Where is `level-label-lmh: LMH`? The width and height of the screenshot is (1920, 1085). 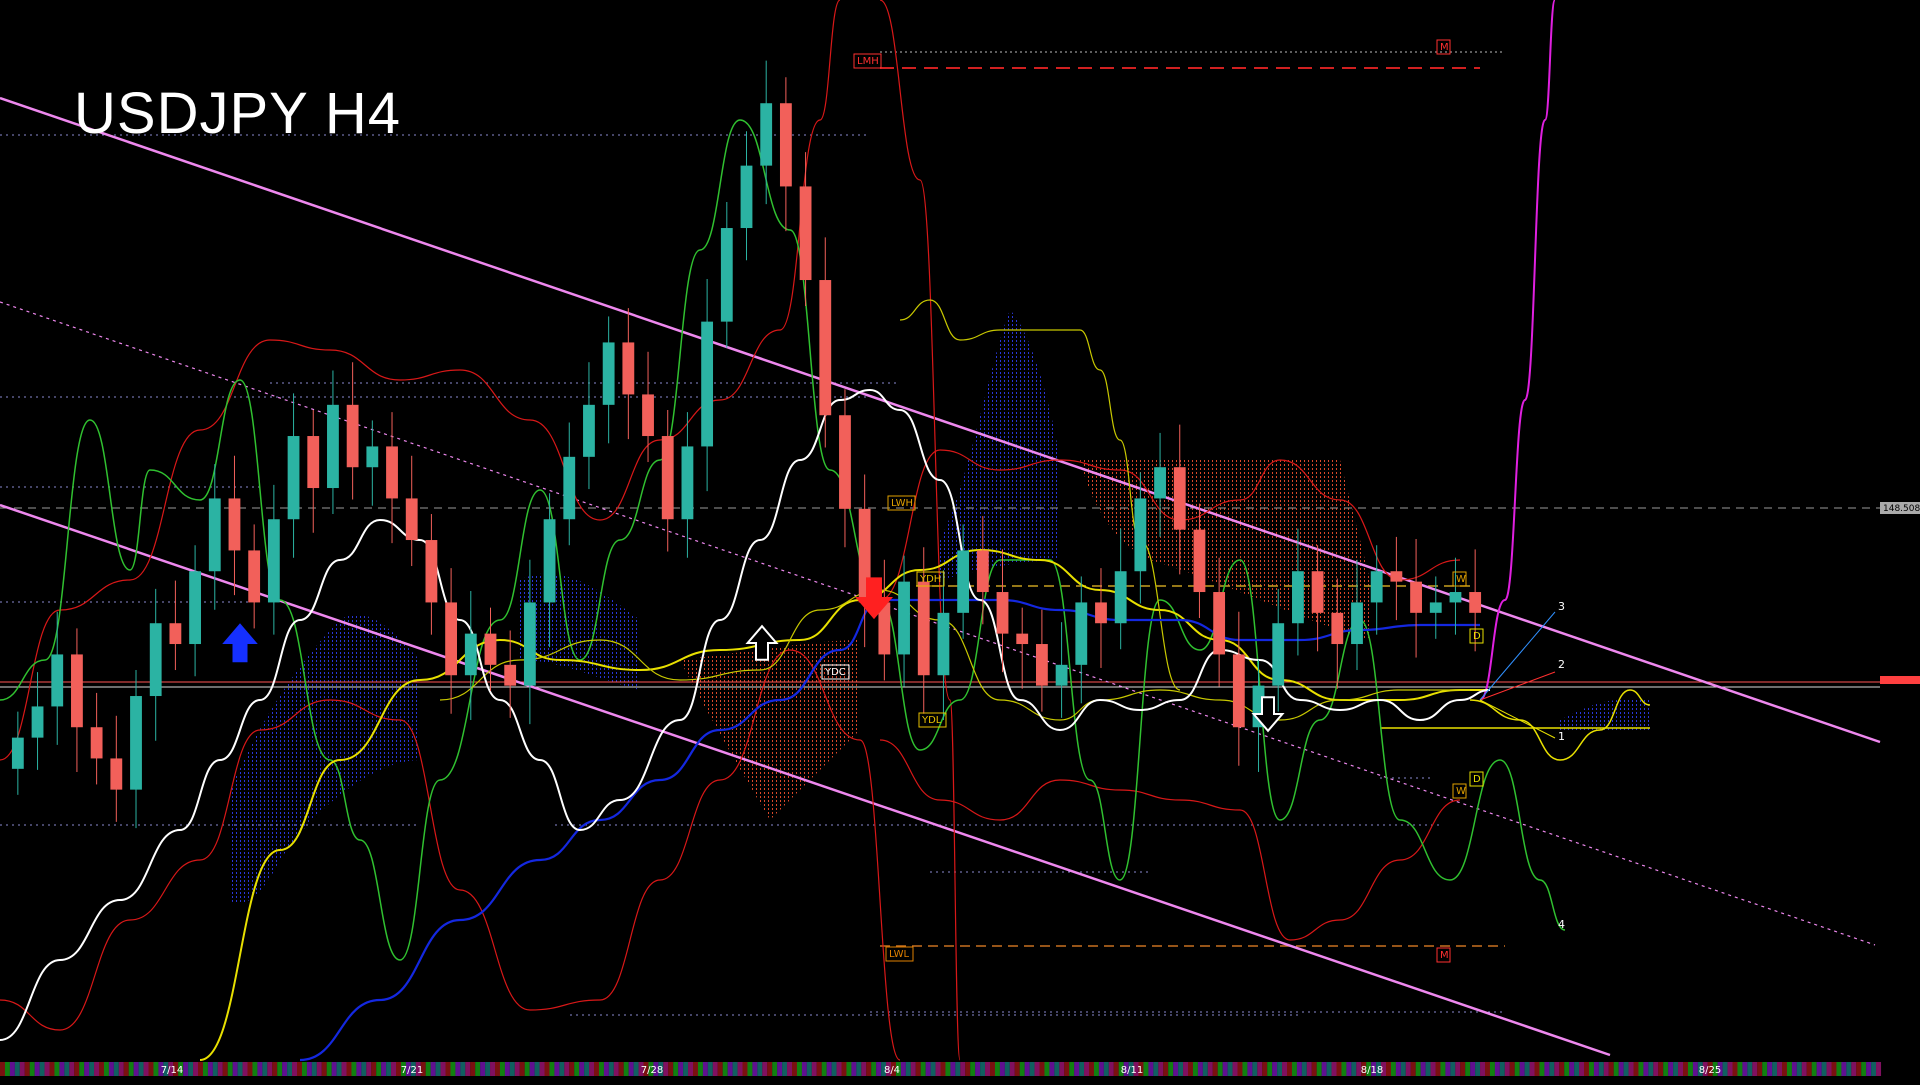
level-label-lmh: LMH is located at coordinates (868, 61).